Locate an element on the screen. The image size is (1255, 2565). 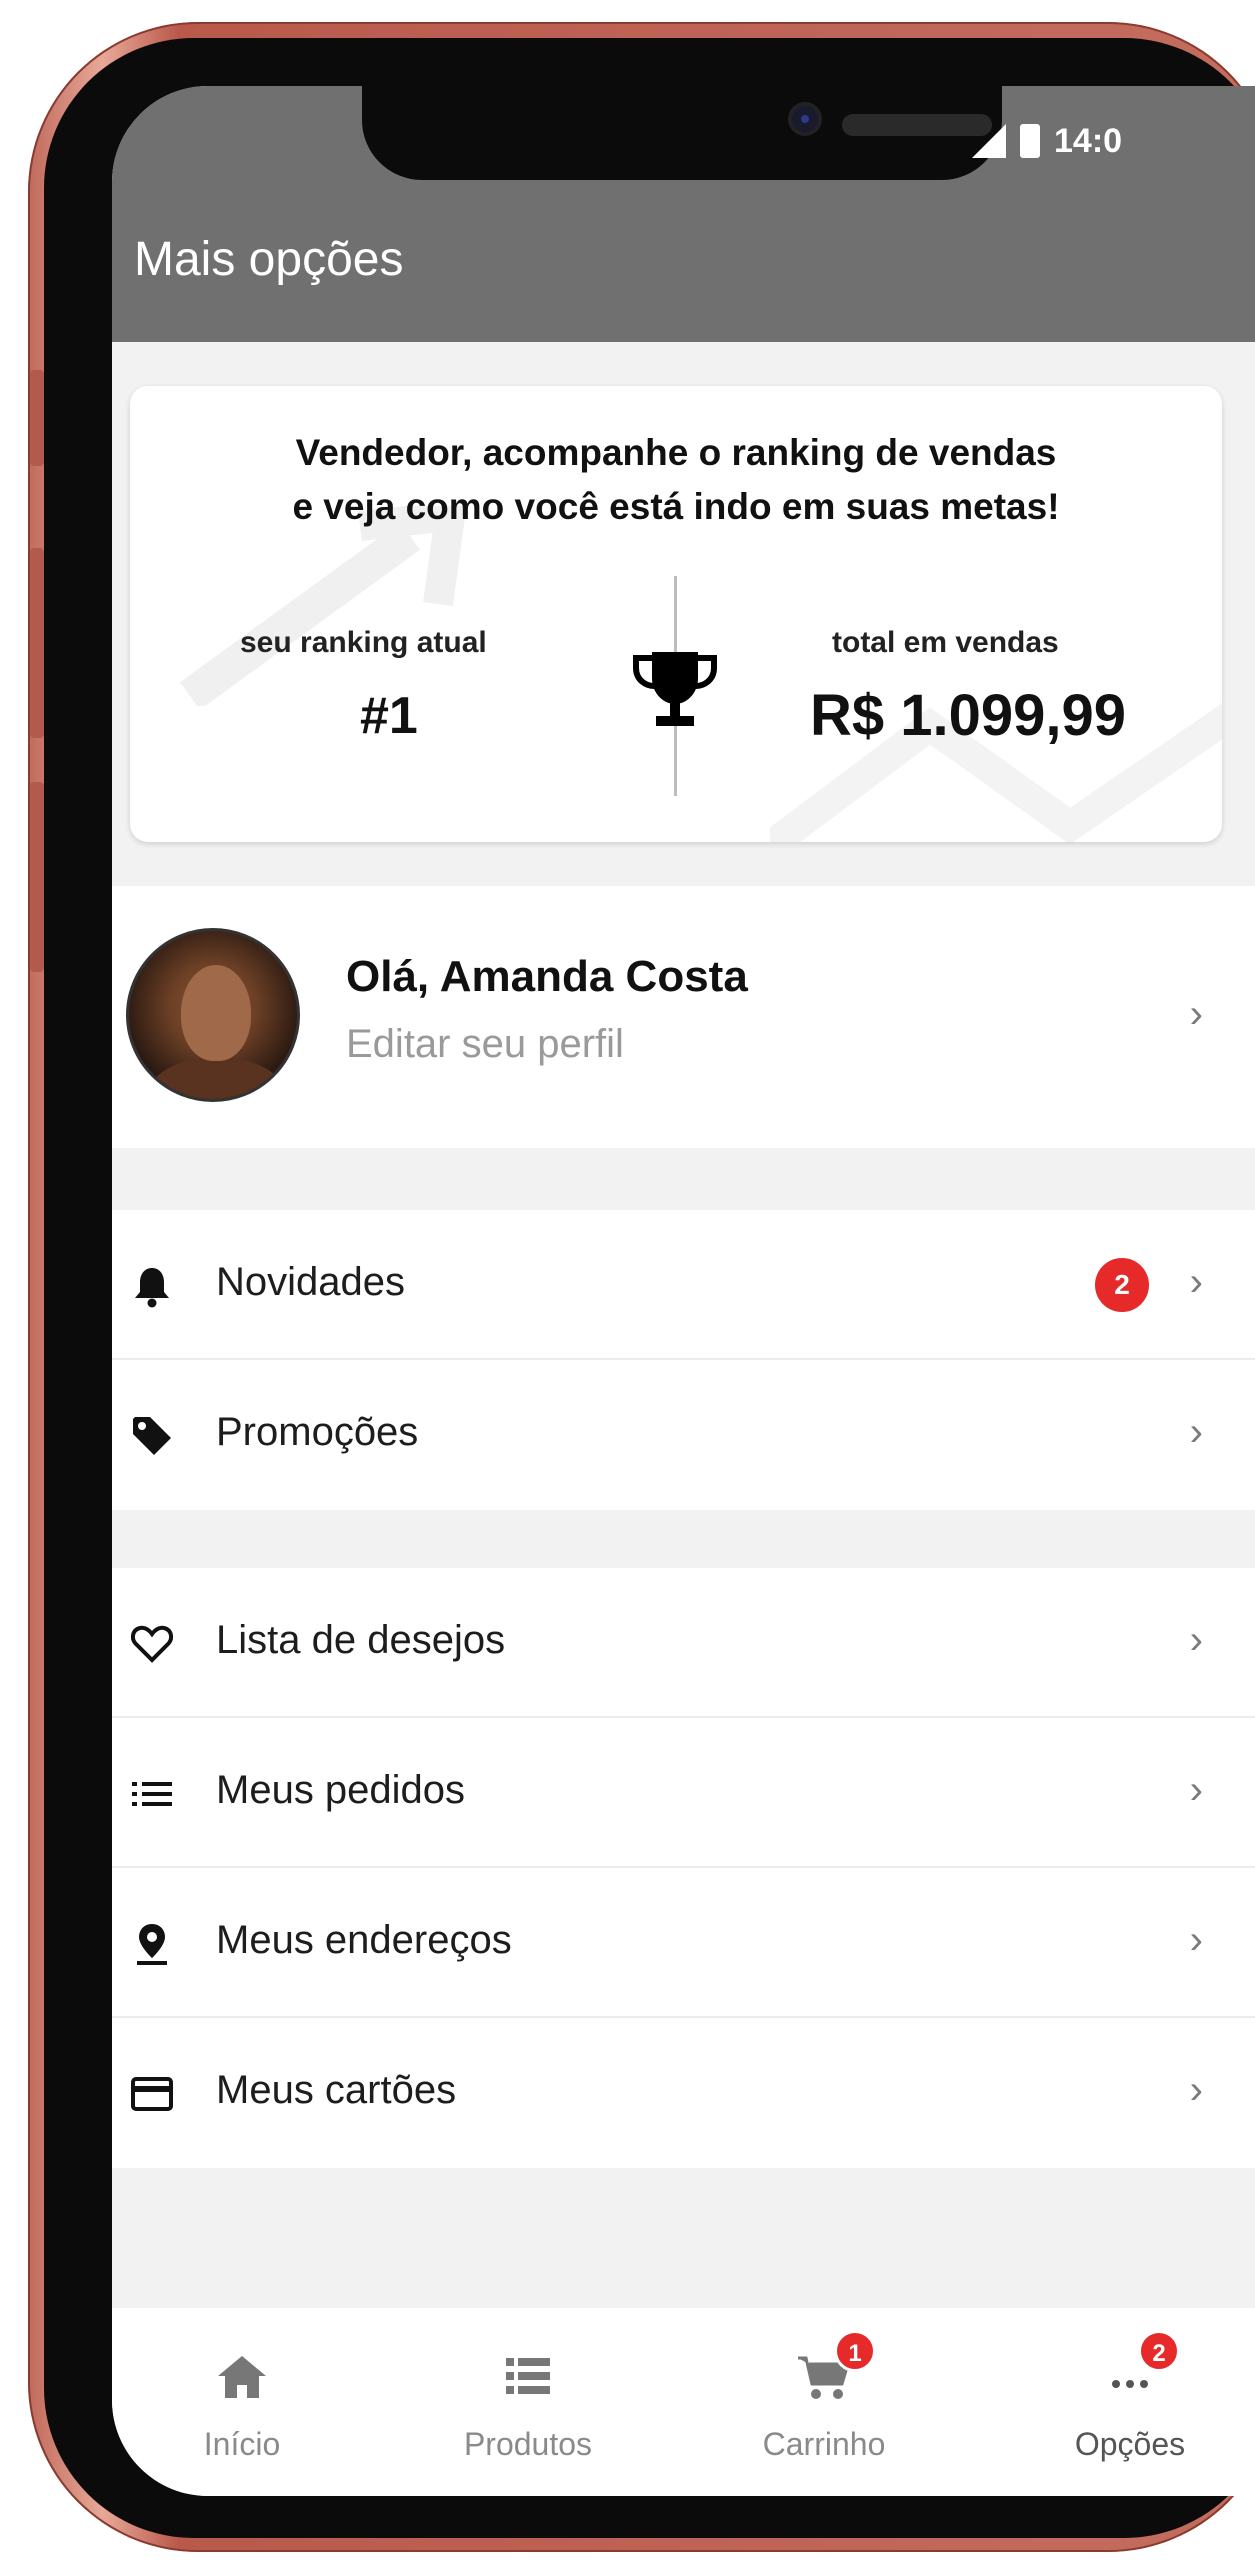
page-title: Mais opções is located at coordinates (269, 259).